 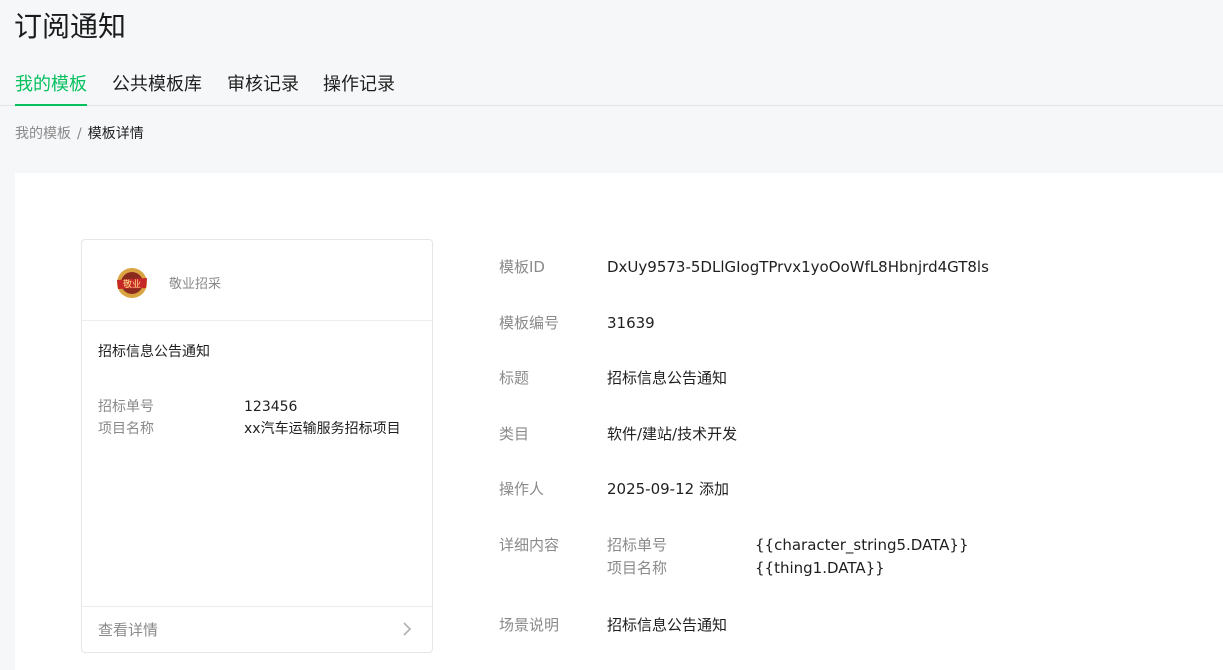 What do you see at coordinates (522, 267) in the screenshot?
I see `detail-label: 模板ID` at bounding box center [522, 267].